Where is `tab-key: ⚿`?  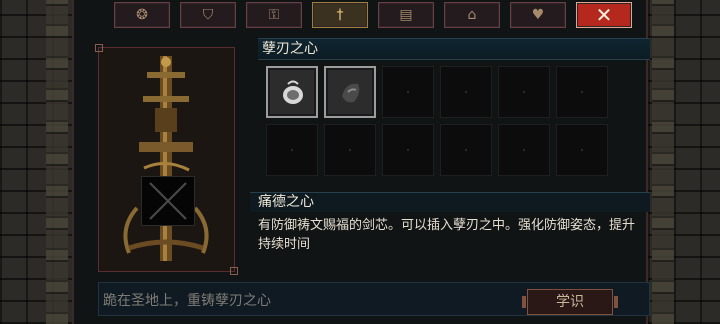 tab-key: ⚿ is located at coordinates (274, 15).